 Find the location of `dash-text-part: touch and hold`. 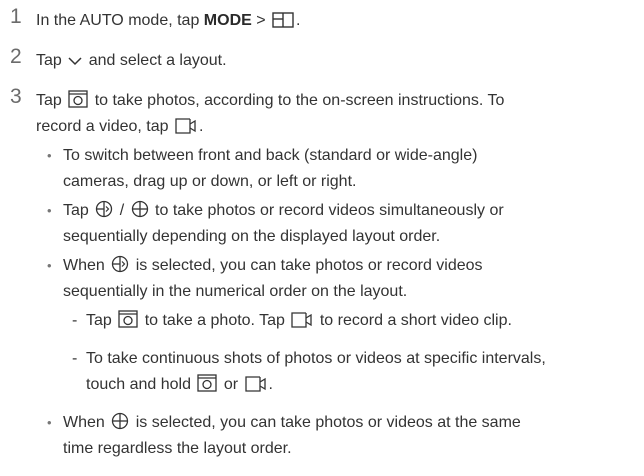

dash-text-part: touch and hold is located at coordinates (141, 384).